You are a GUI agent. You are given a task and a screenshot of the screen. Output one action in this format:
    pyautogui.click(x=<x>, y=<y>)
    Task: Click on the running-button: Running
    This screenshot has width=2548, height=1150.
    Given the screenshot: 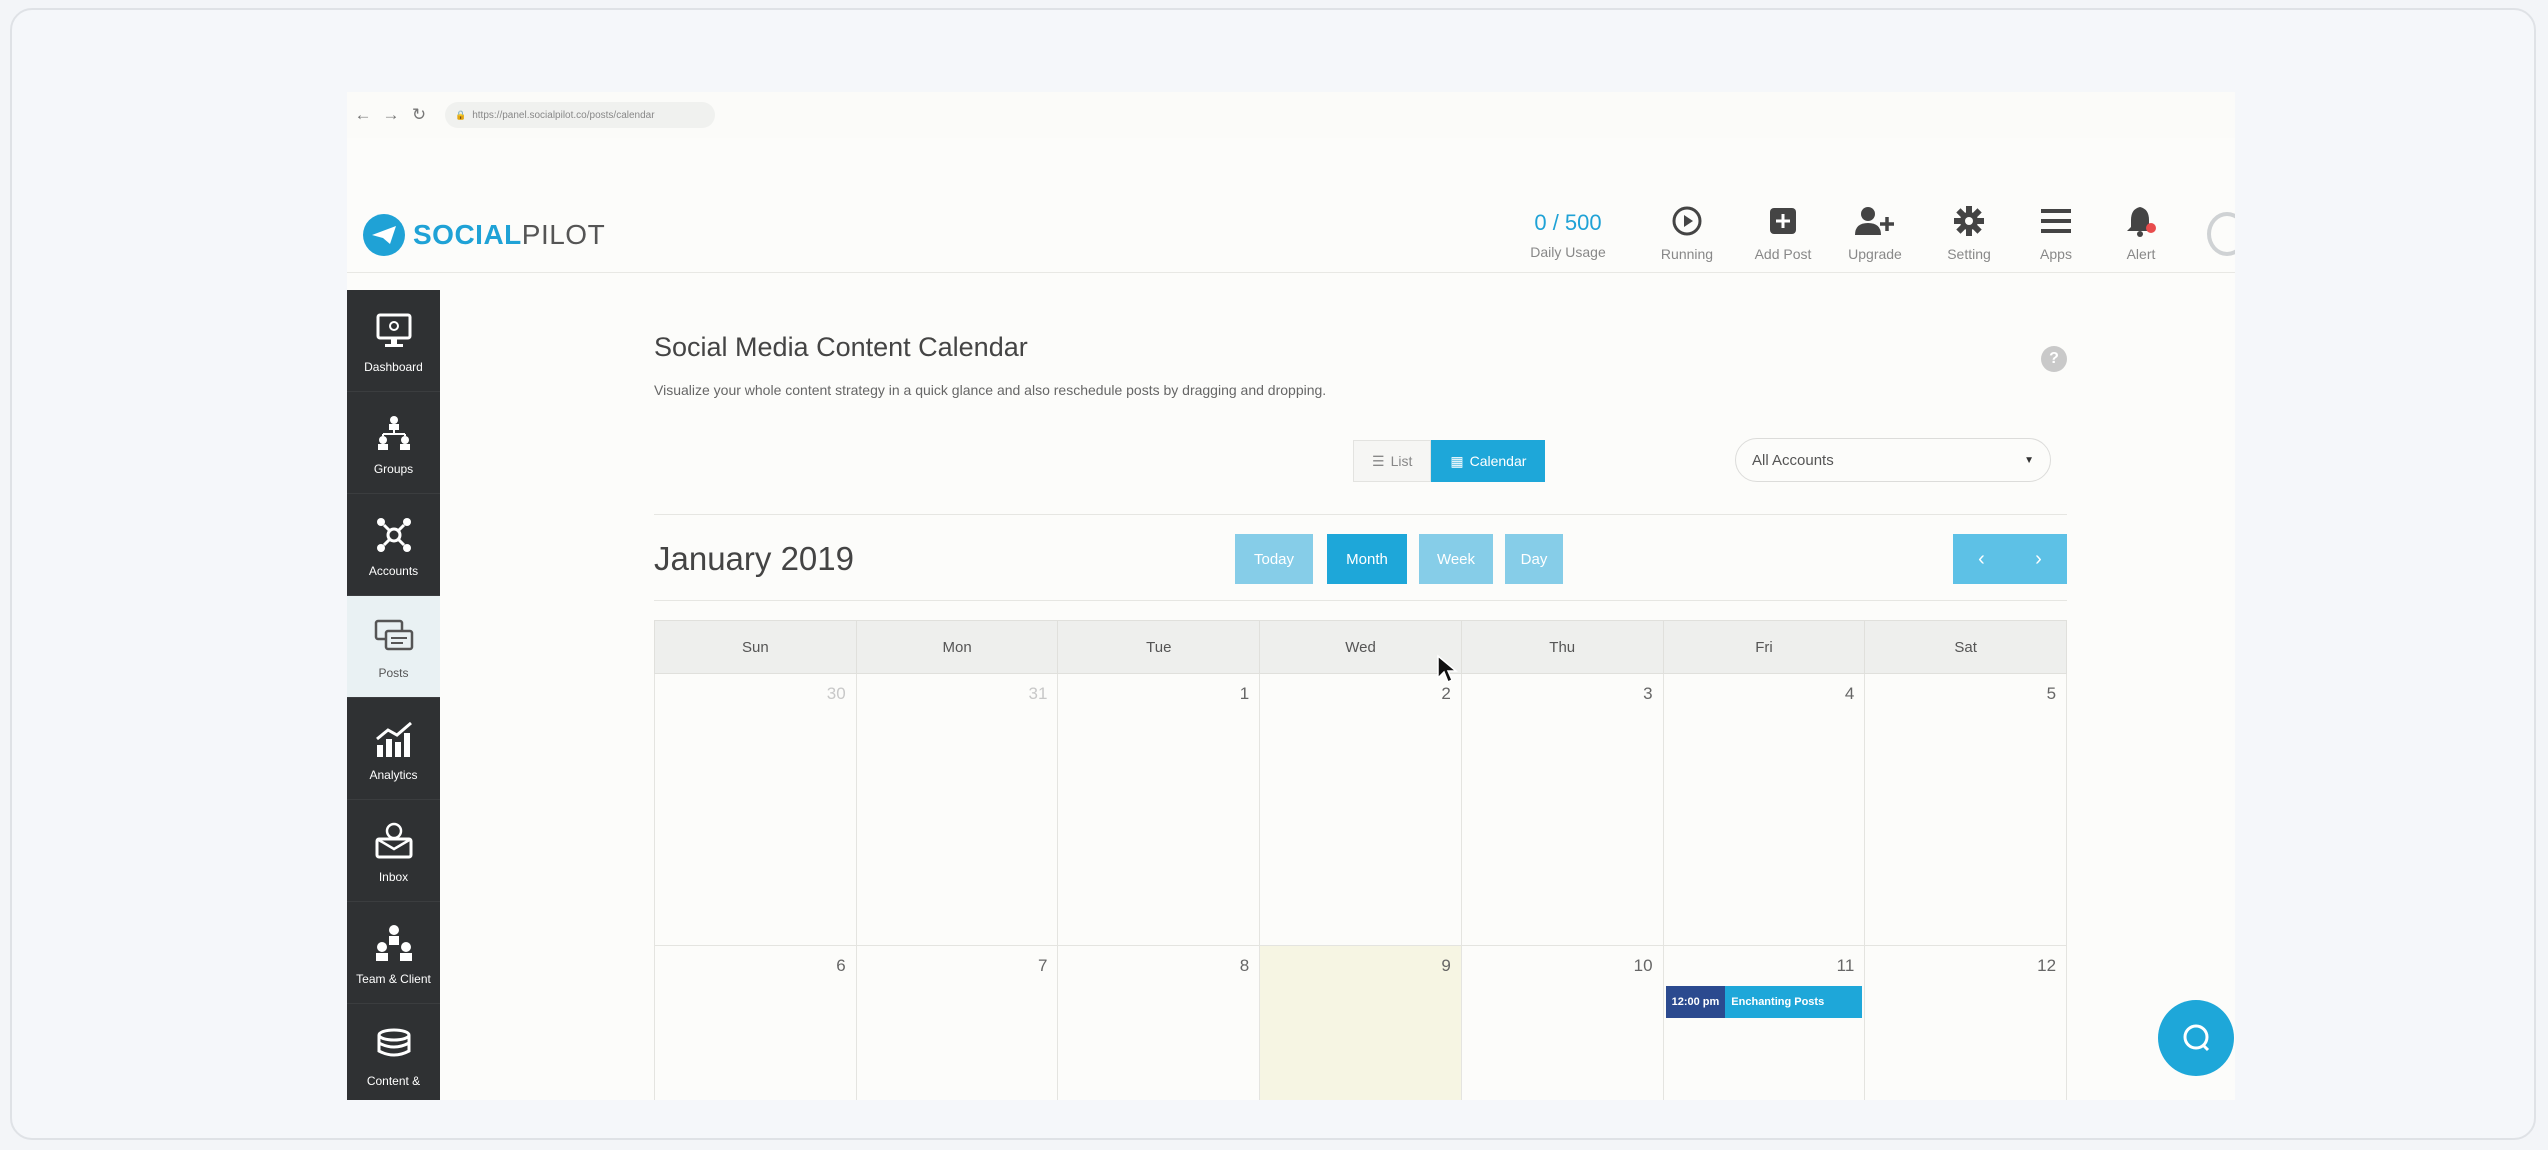 What is the action you would take?
    pyautogui.click(x=1687, y=232)
    